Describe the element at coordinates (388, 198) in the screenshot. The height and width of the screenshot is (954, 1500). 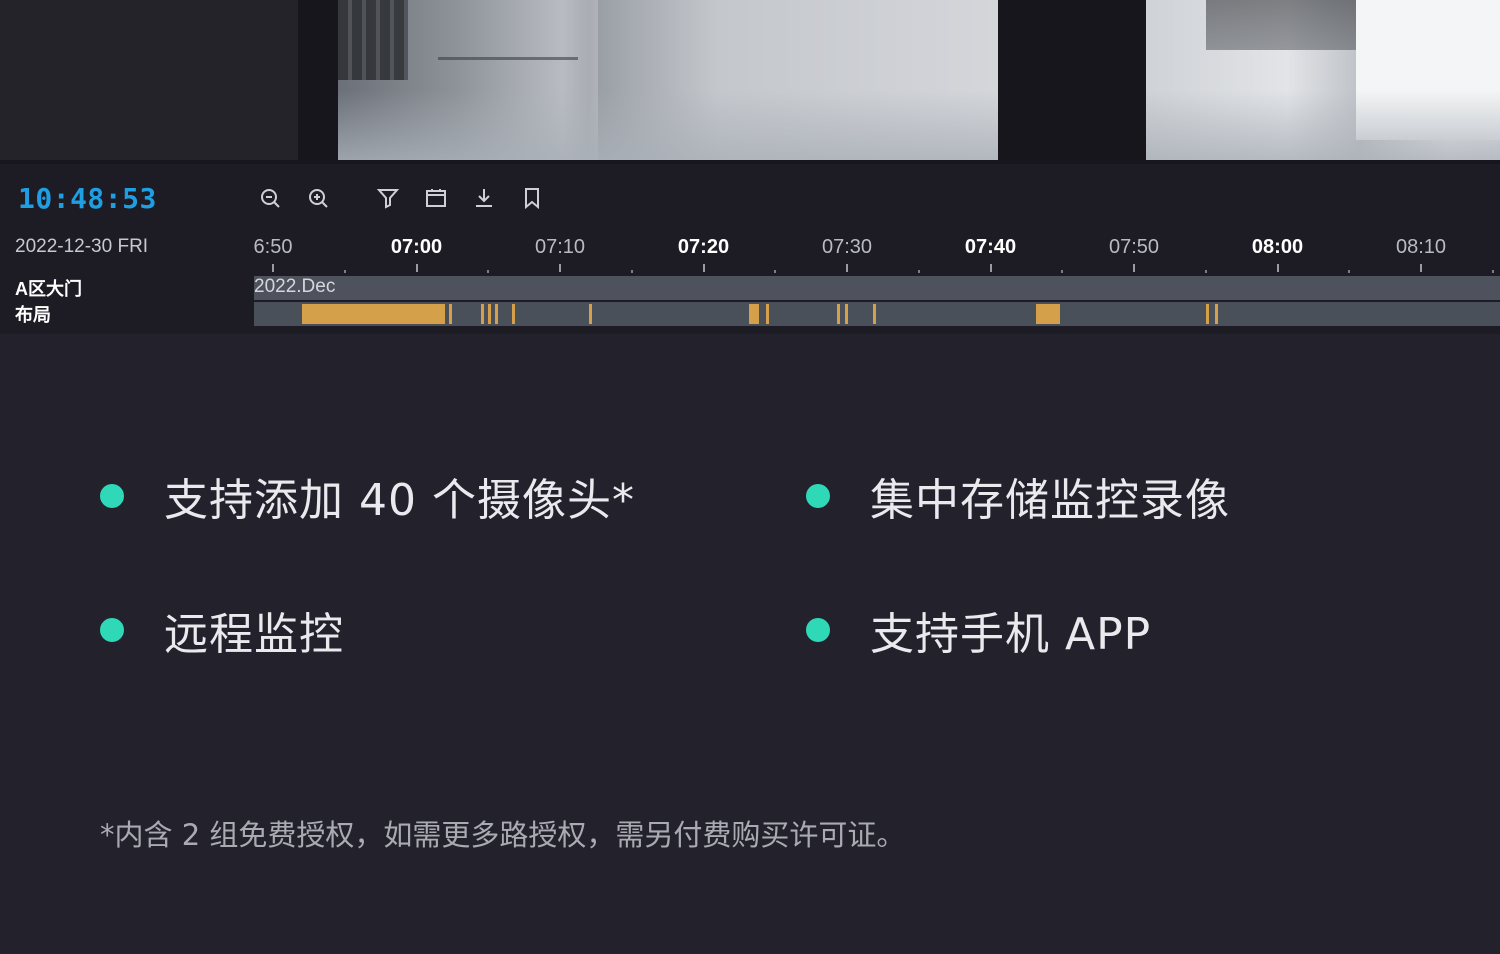
I see `filter-icon` at that location.